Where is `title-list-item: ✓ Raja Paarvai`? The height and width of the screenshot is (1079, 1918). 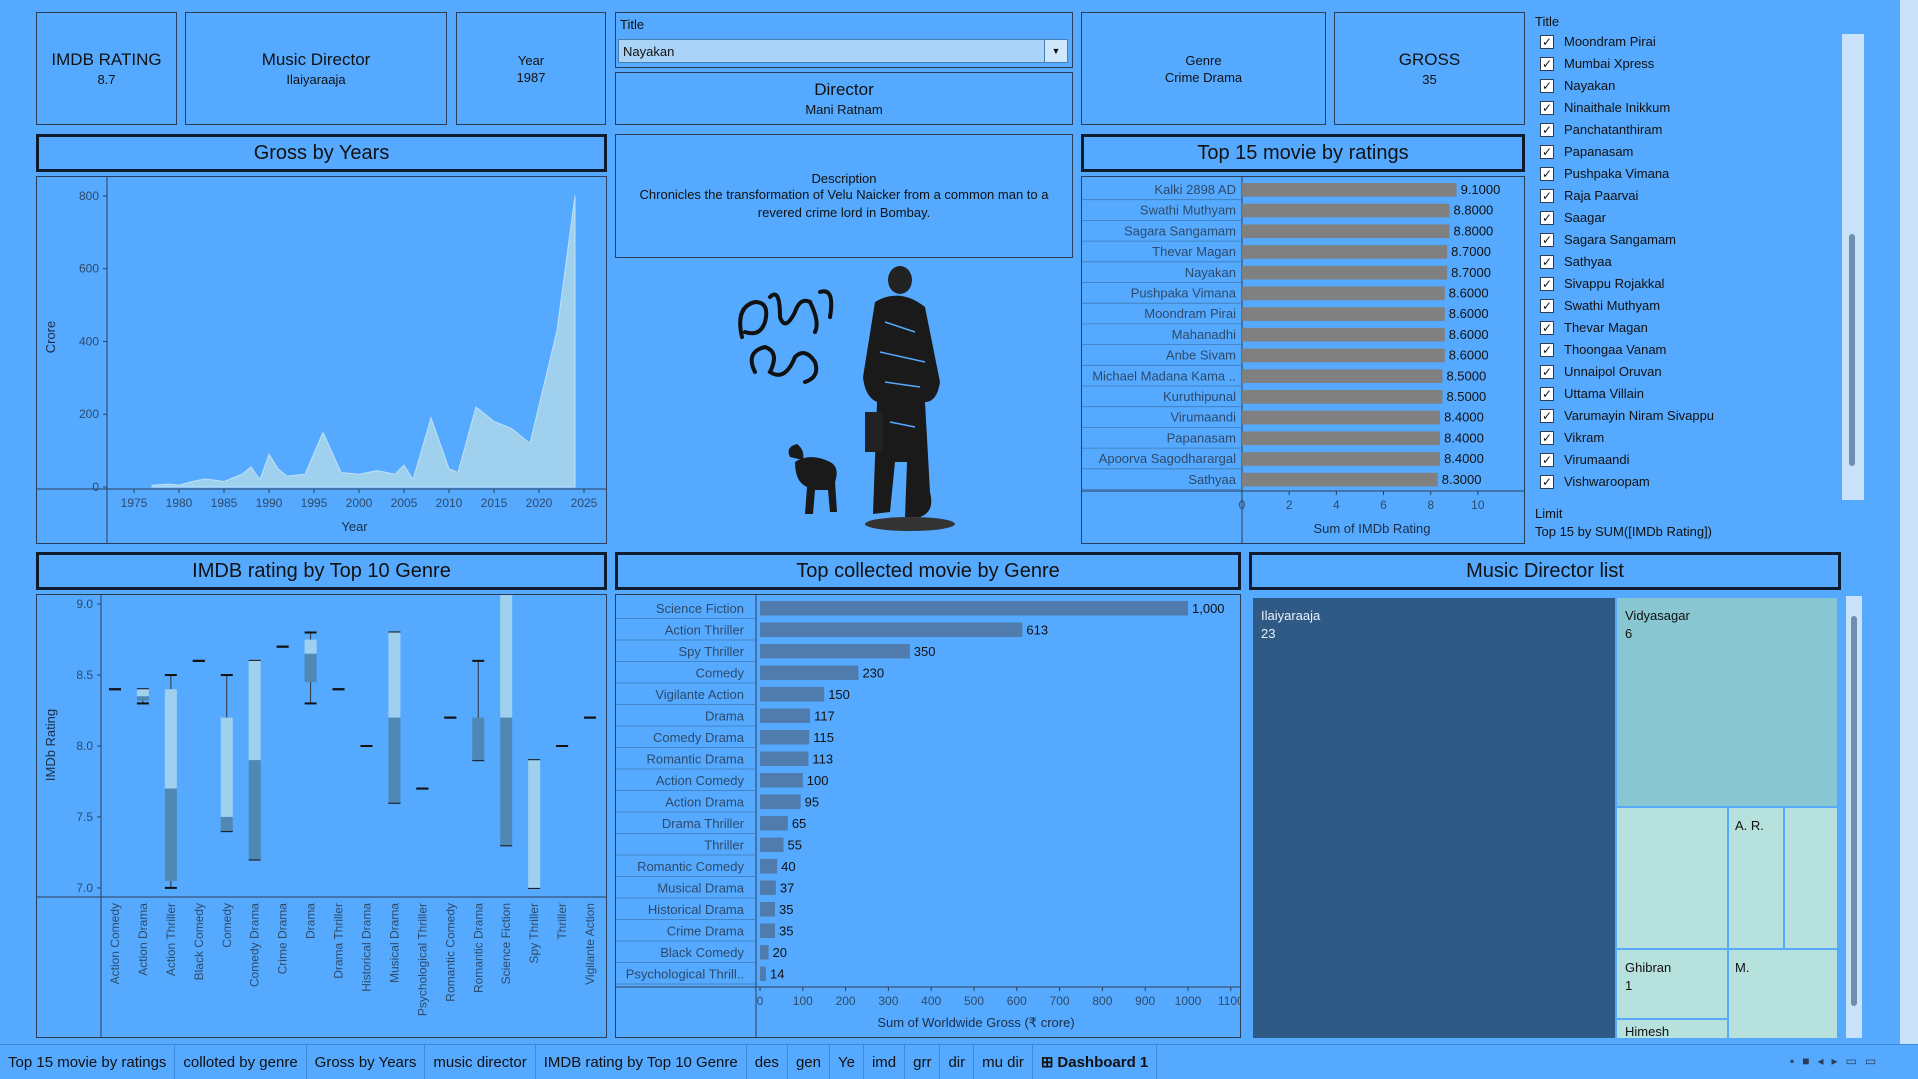 title-list-item: ✓ Raja Paarvai is located at coordinates (1589, 195).